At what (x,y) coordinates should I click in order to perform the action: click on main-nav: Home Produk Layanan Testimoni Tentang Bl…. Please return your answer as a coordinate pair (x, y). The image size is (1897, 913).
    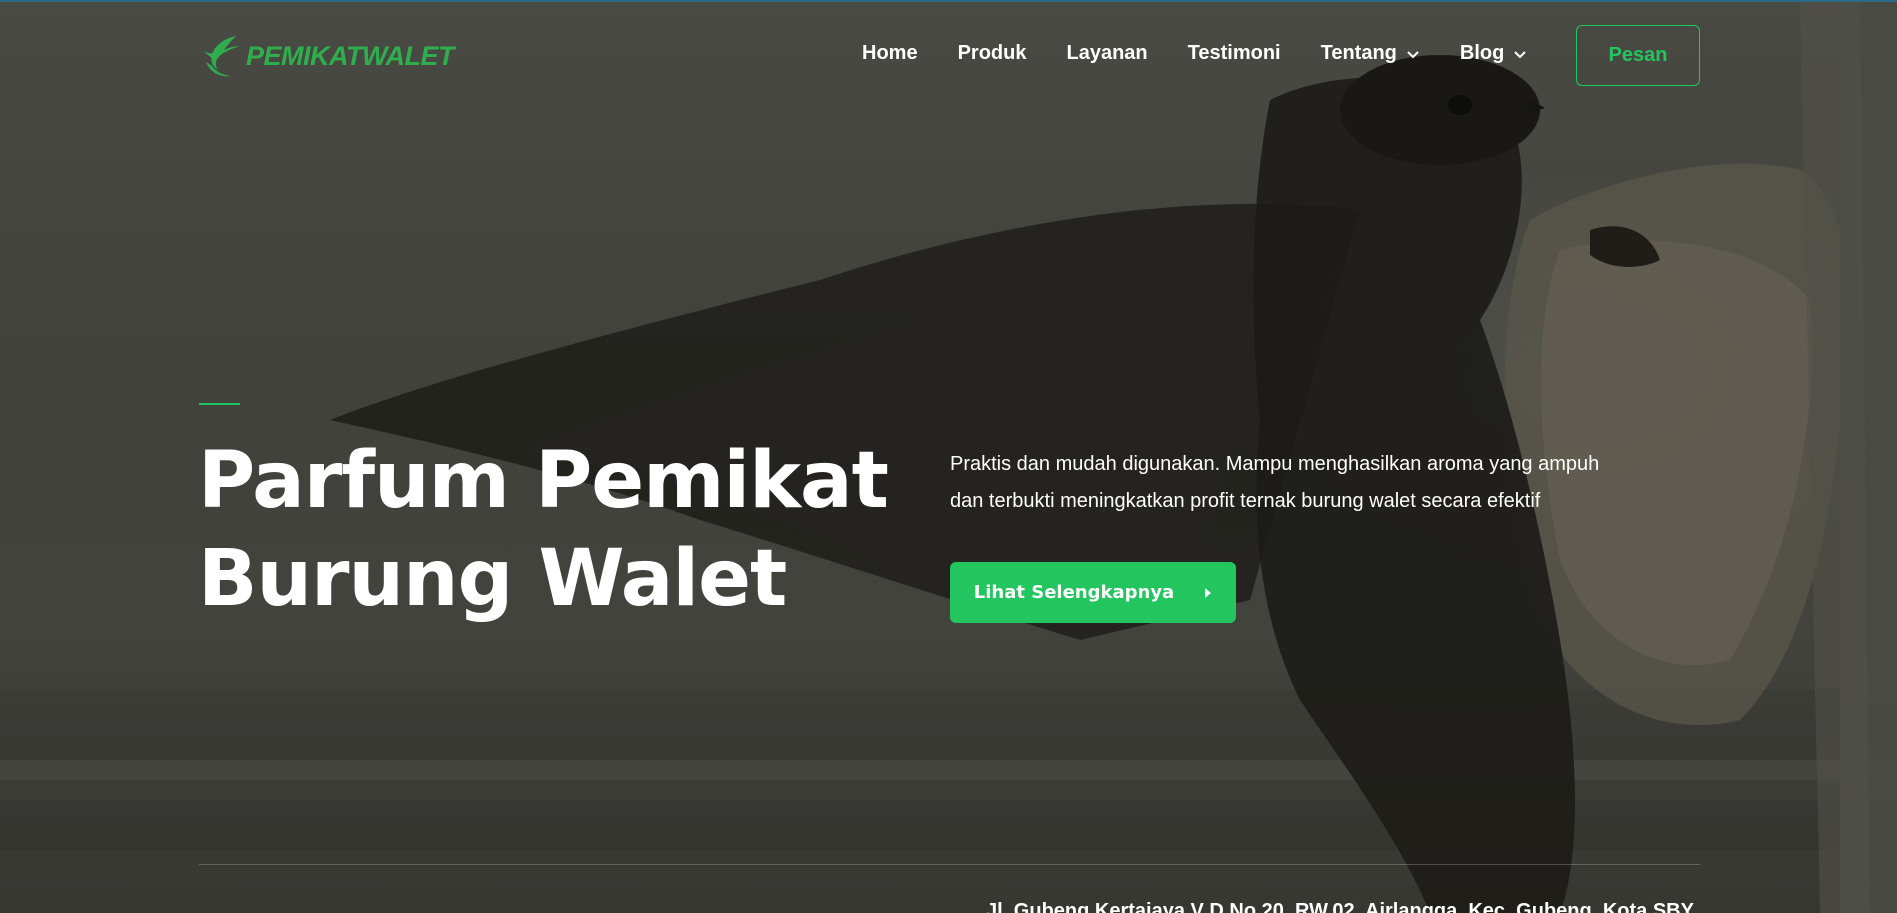
    Looking at the image, I should click on (1214, 53).